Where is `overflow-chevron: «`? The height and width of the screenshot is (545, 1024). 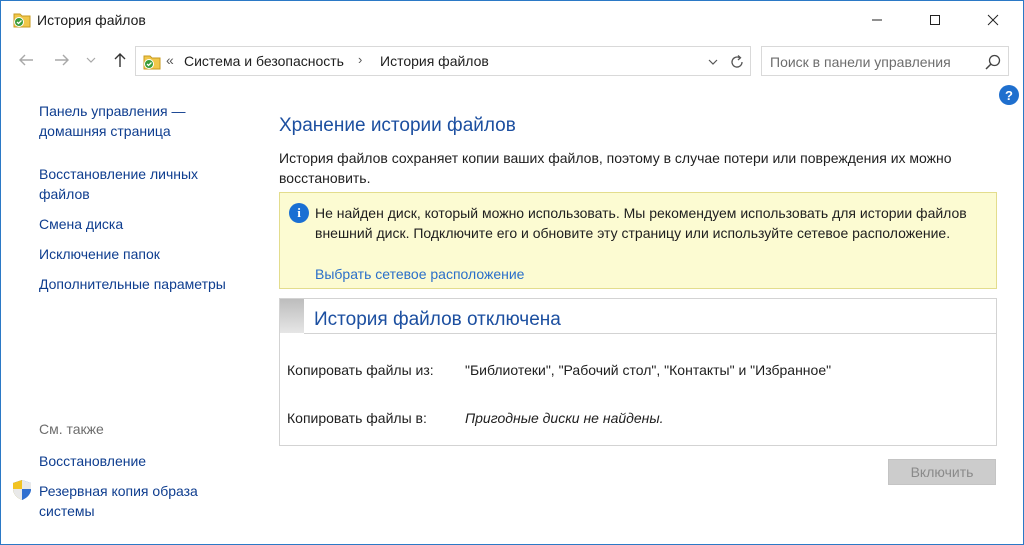 overflow-chevron: « is located at coordinates (170, 60).